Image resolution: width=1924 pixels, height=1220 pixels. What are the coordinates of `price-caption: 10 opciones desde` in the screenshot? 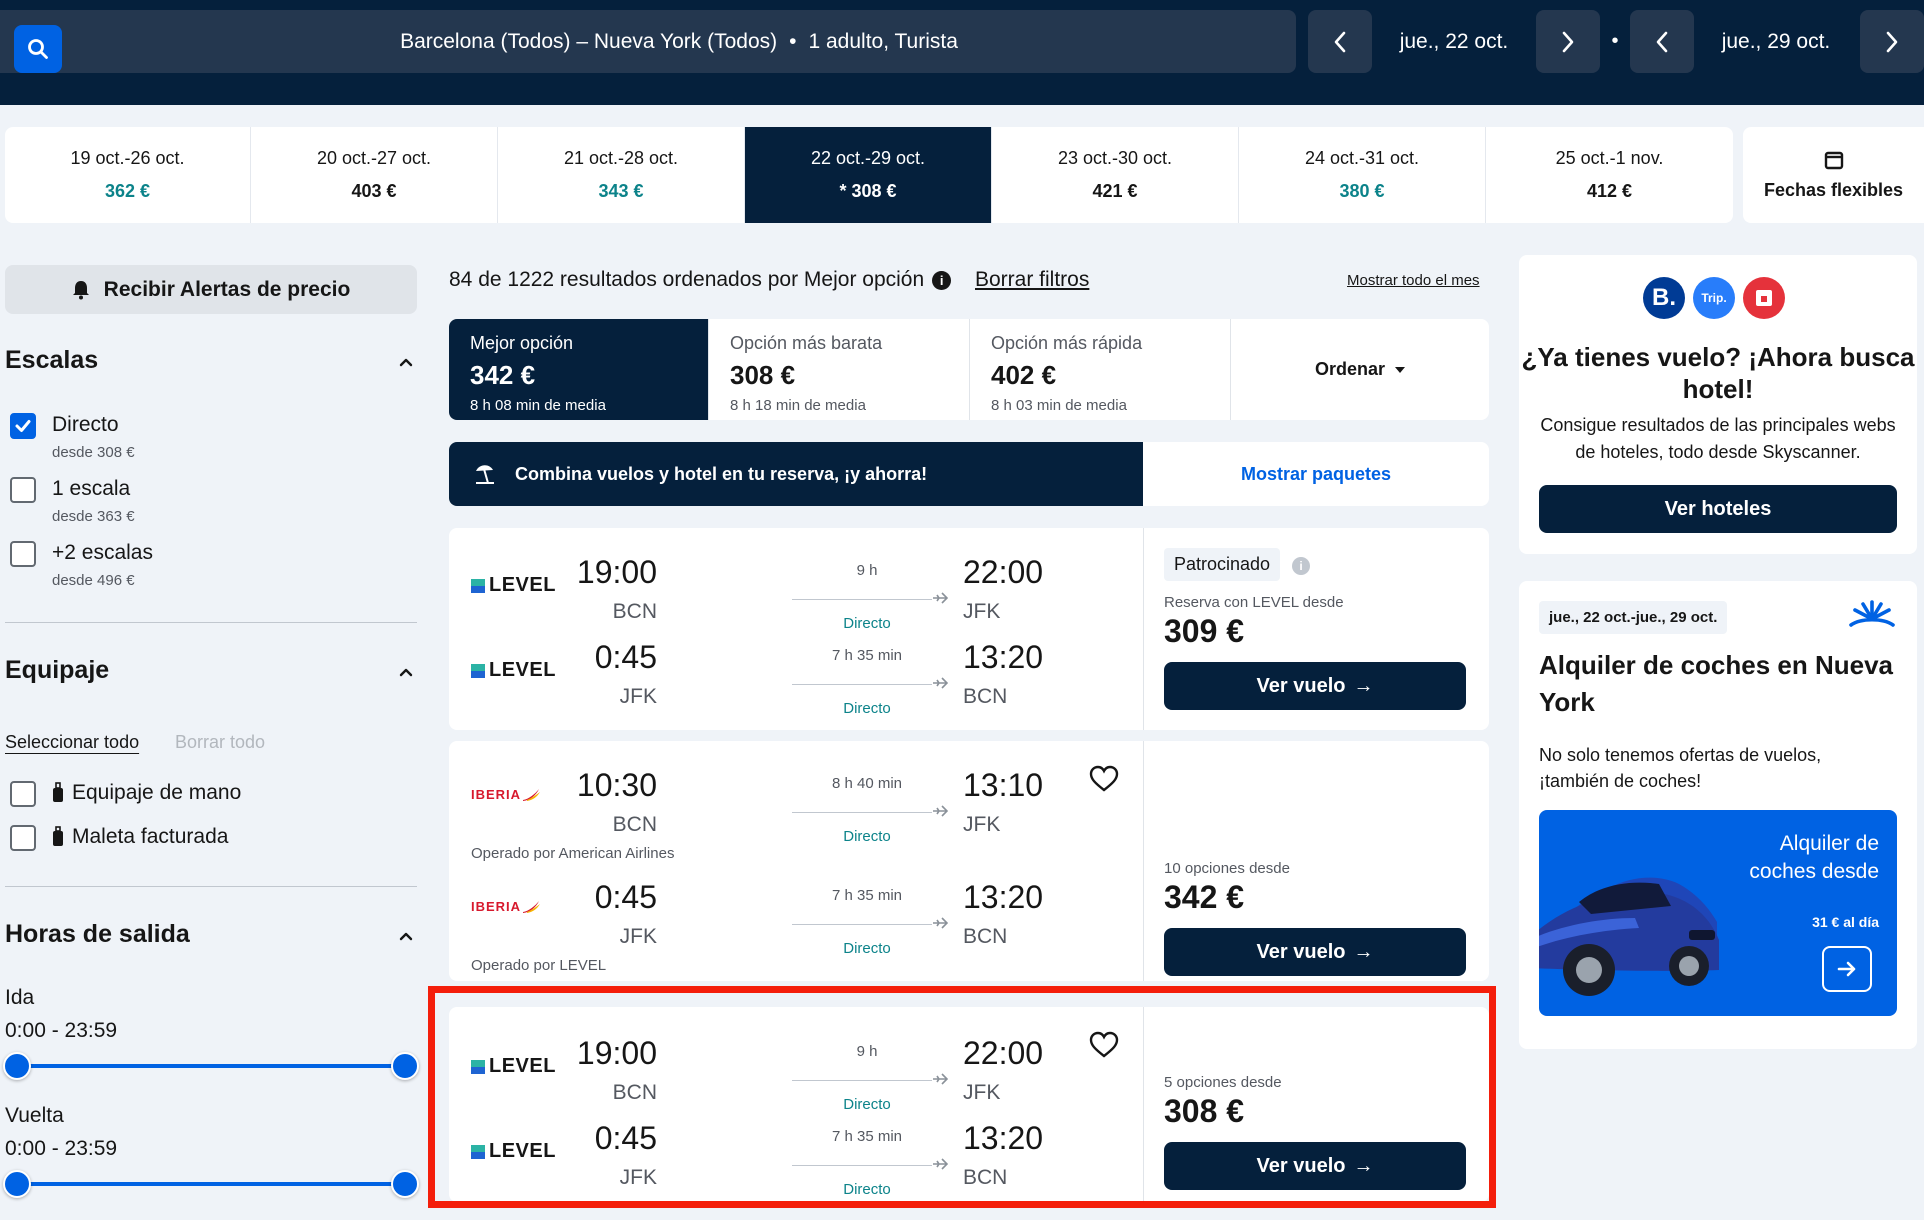 It's located at (1227, 868).